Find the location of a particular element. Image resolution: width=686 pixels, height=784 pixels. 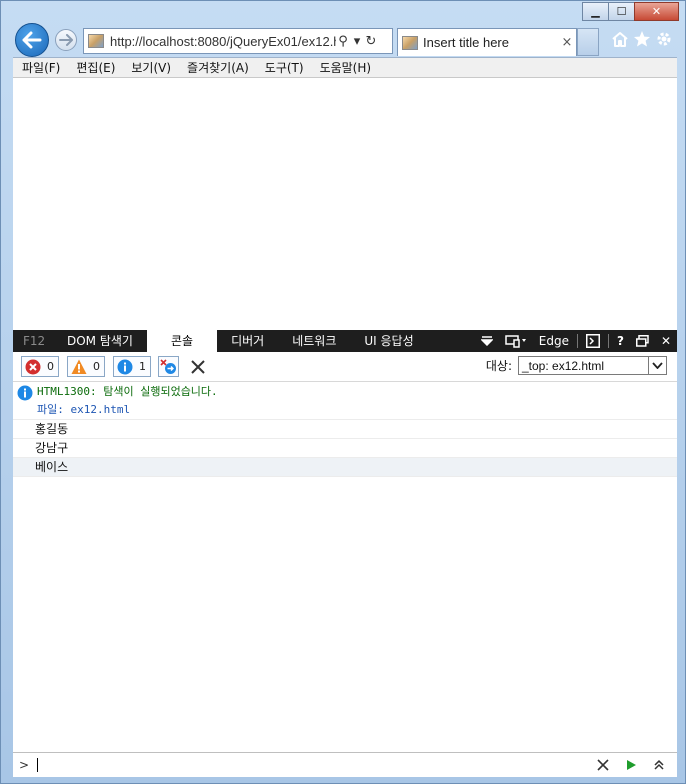

chevron-down-icon is located at coordinates (657, 365).